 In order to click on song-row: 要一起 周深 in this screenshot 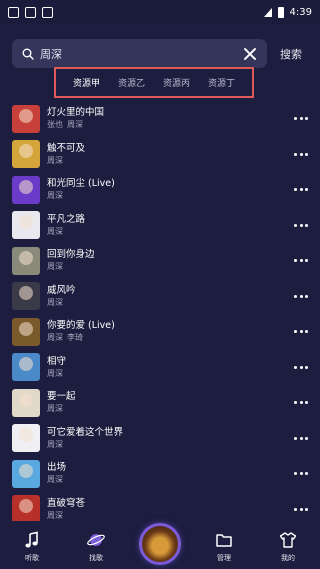, I will do `click(160, 403)`.